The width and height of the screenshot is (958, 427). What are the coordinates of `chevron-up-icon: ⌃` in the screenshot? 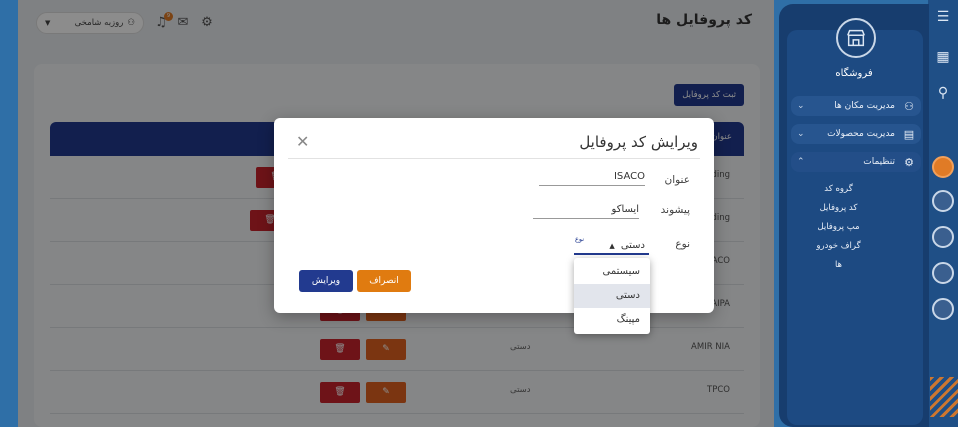 It's located at (801, 162).